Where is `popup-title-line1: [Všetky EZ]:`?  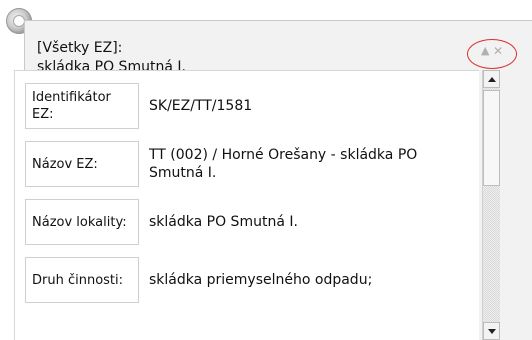 popup-title-line1: [Všetky EZ]: is located at coordinates (80, 48).